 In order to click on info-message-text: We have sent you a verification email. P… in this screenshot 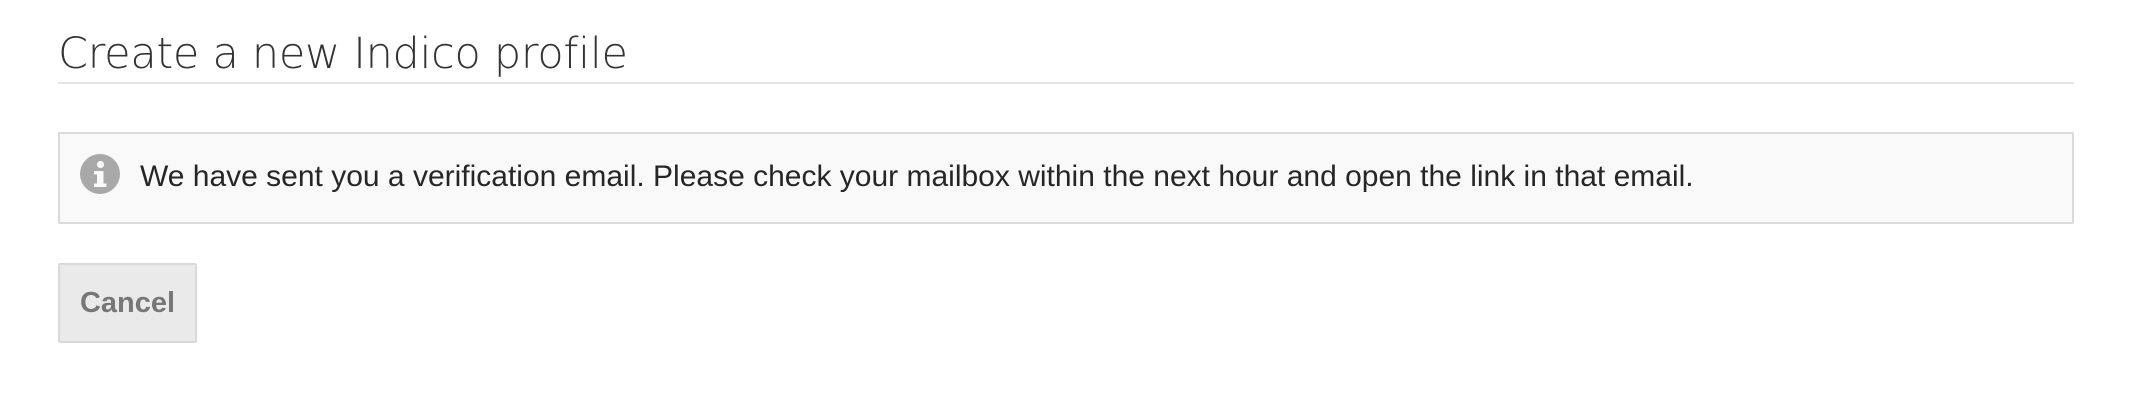, I will do `click(917, 176)`.